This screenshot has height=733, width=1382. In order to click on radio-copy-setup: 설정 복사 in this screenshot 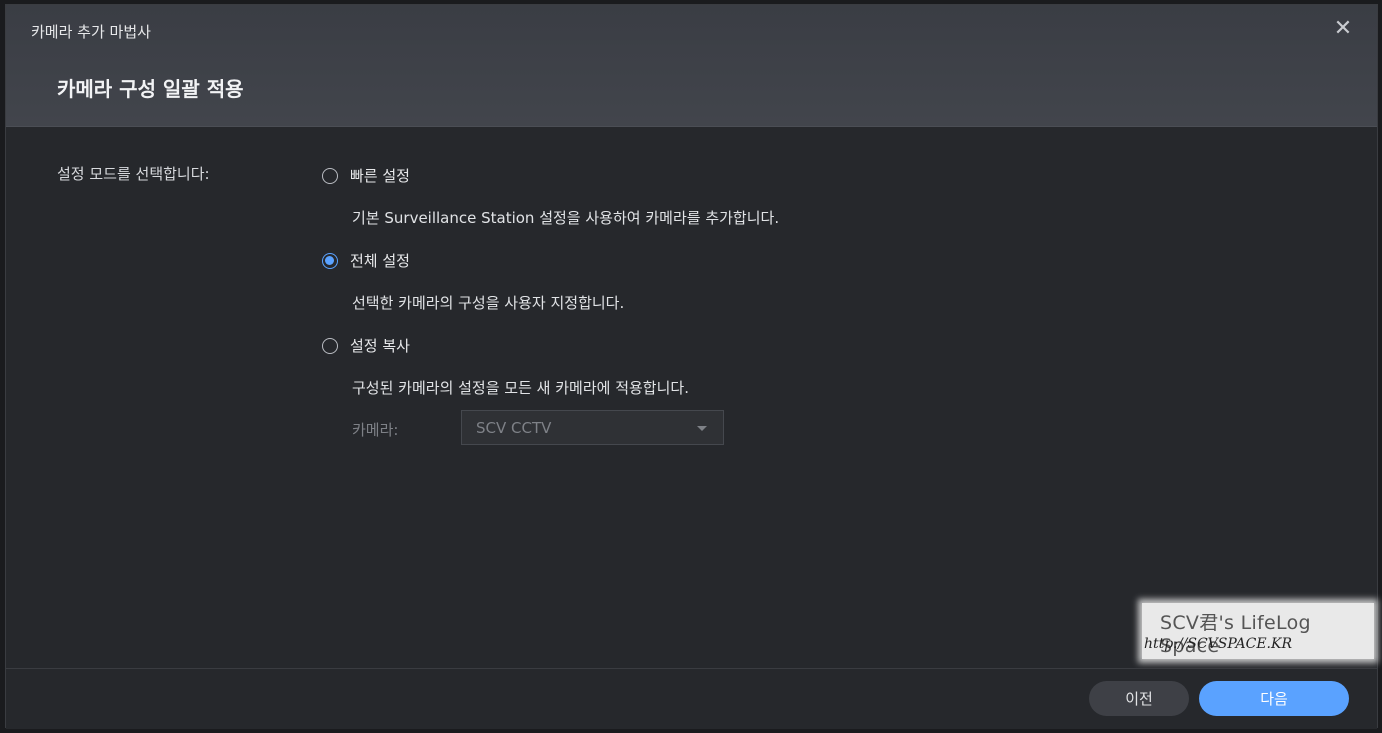, I will do `click(366, 345)`.